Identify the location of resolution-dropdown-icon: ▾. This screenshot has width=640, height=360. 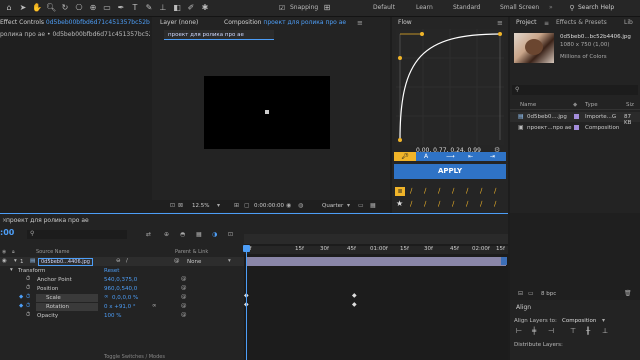
(348, 205).